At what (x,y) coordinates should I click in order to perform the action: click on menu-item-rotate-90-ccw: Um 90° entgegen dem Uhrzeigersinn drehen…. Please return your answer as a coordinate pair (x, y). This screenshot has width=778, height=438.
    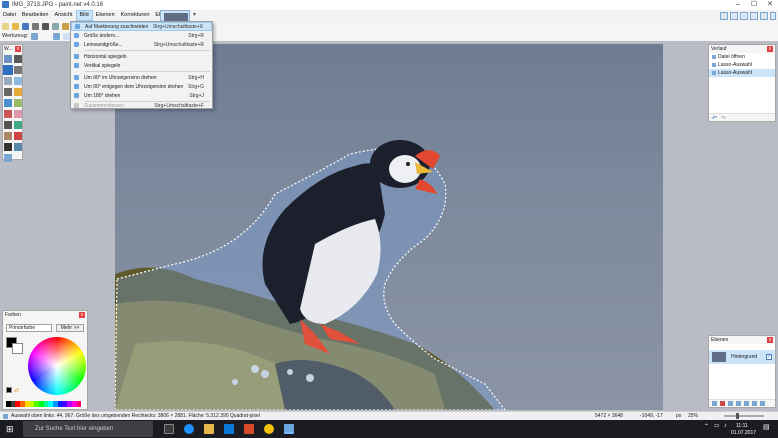
    Looking at the image, I should click on (141, 86).